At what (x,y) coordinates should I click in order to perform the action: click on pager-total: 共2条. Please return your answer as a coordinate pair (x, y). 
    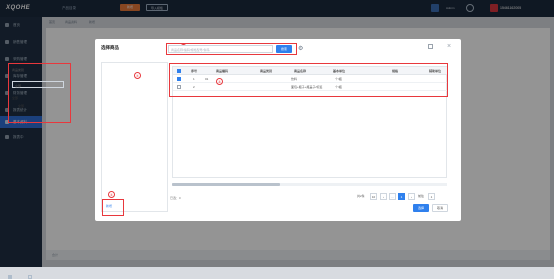
    Looking at the image, I should click on (361, 196).